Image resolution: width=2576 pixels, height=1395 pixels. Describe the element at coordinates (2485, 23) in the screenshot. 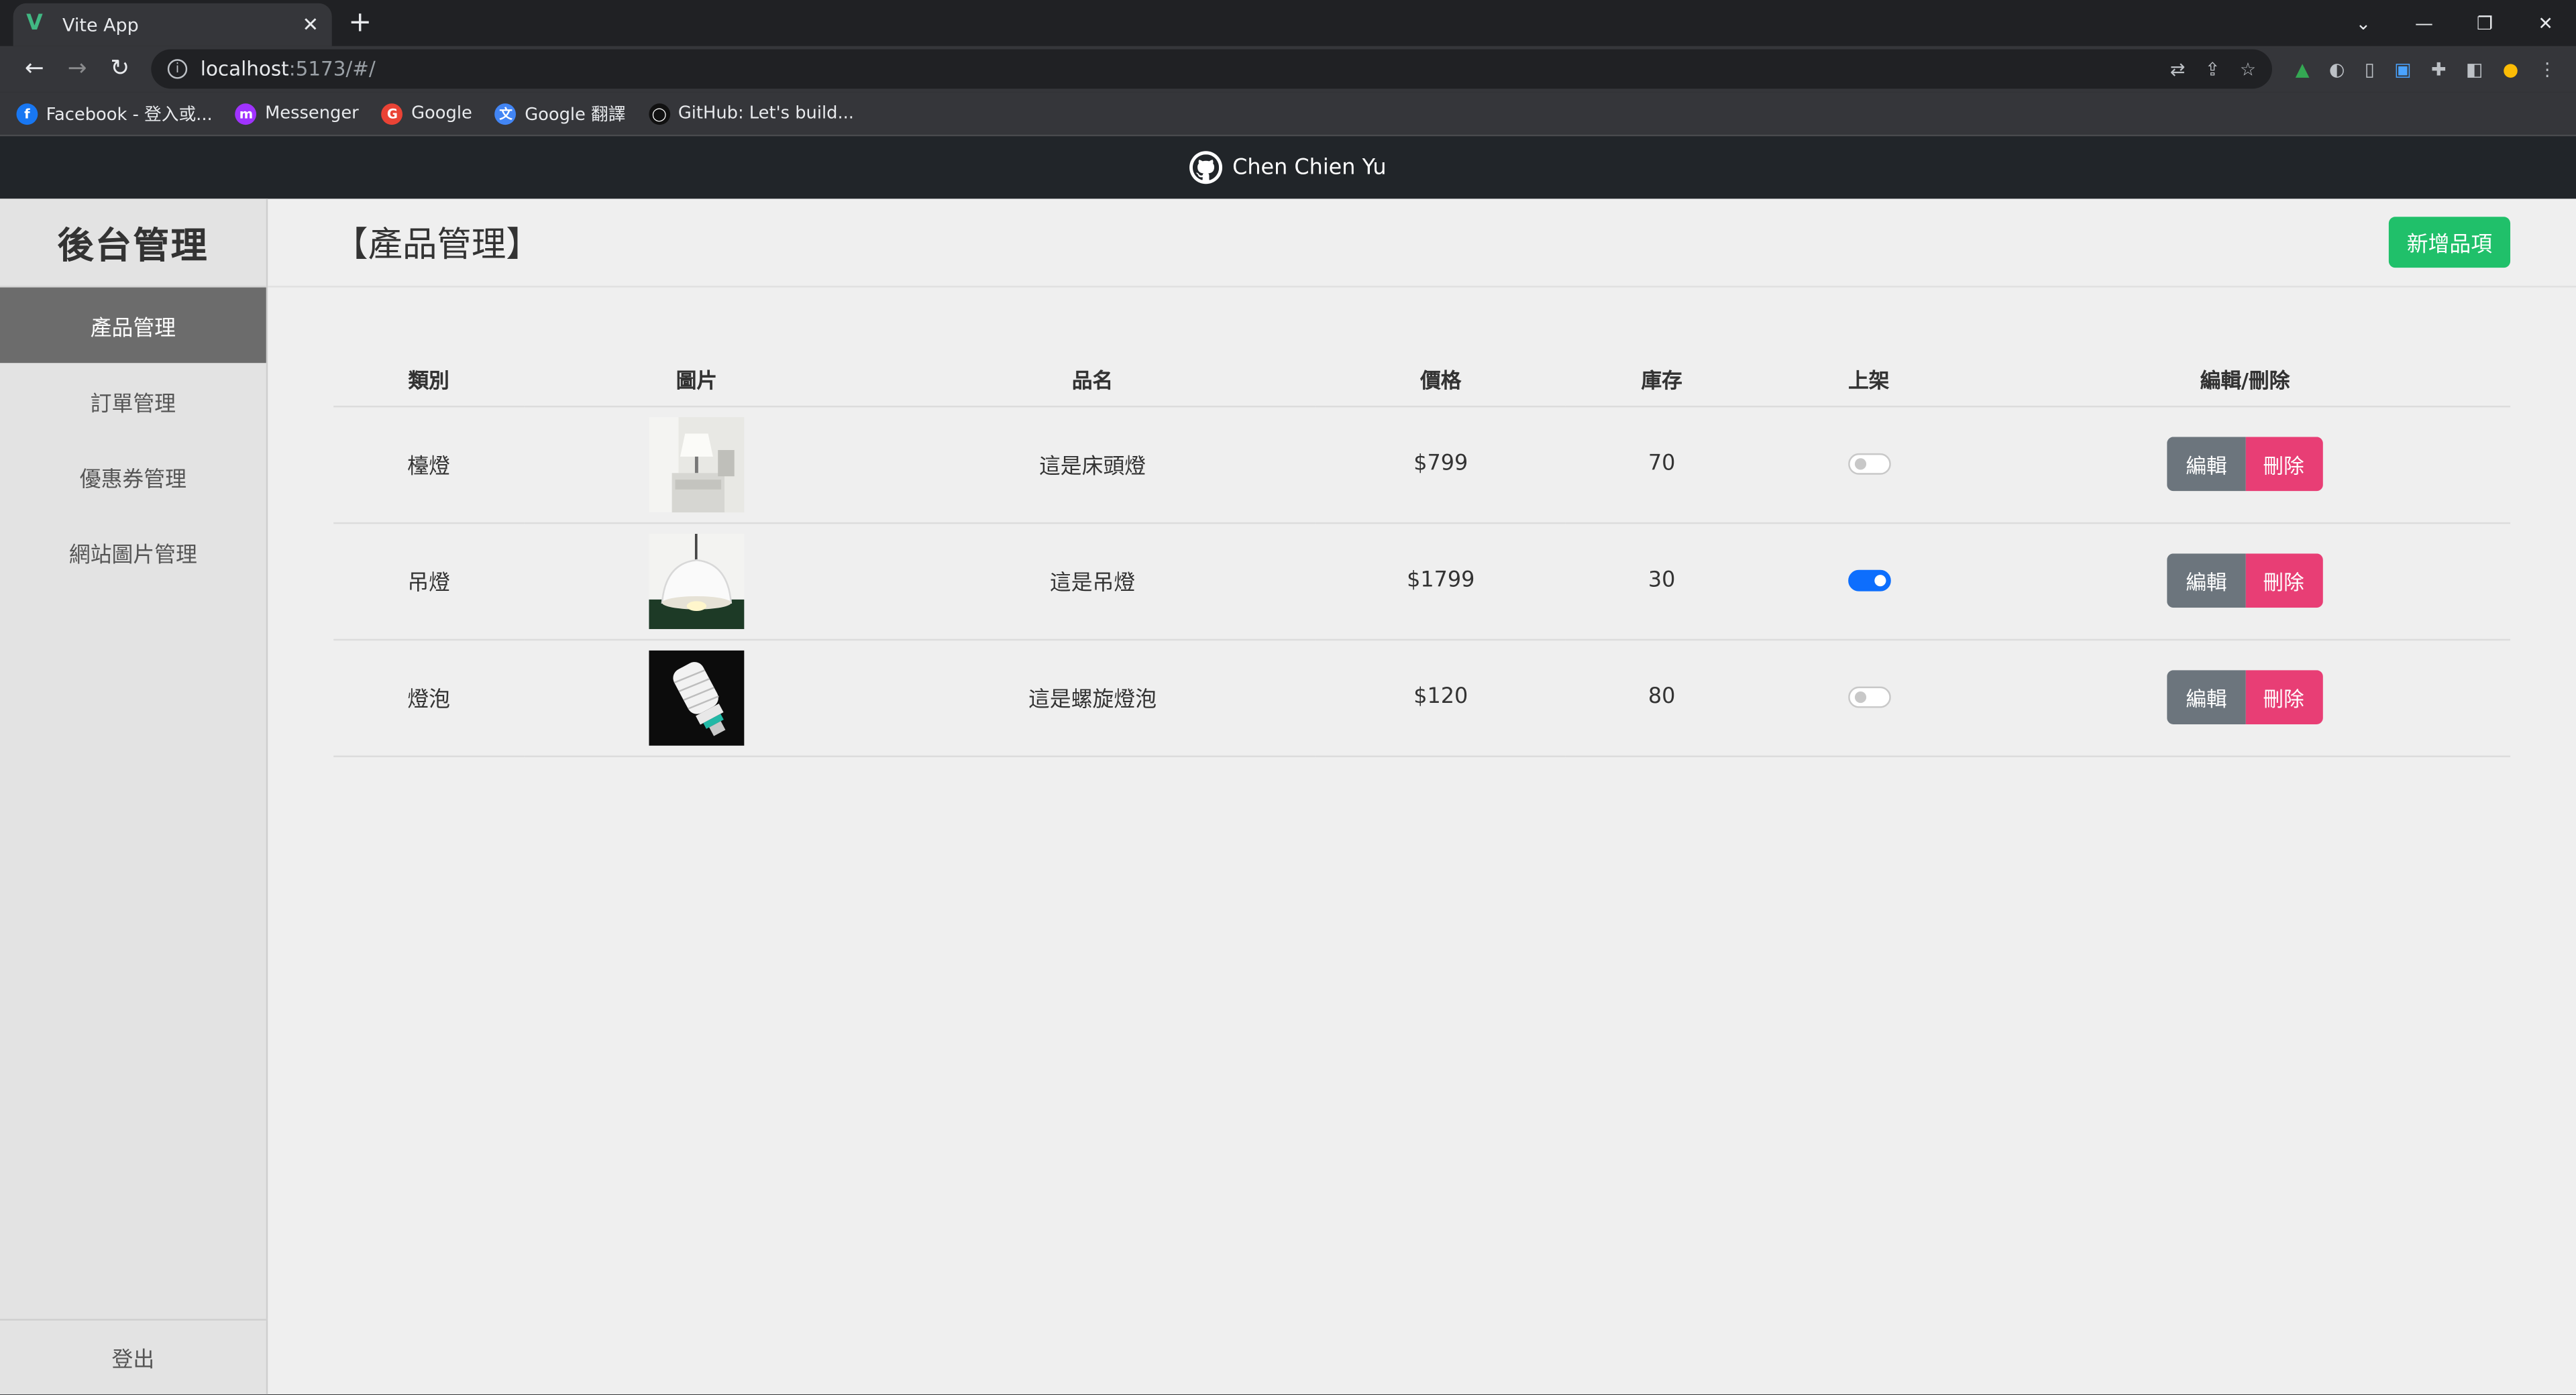

I see `restore-icon: ❐` at that location.